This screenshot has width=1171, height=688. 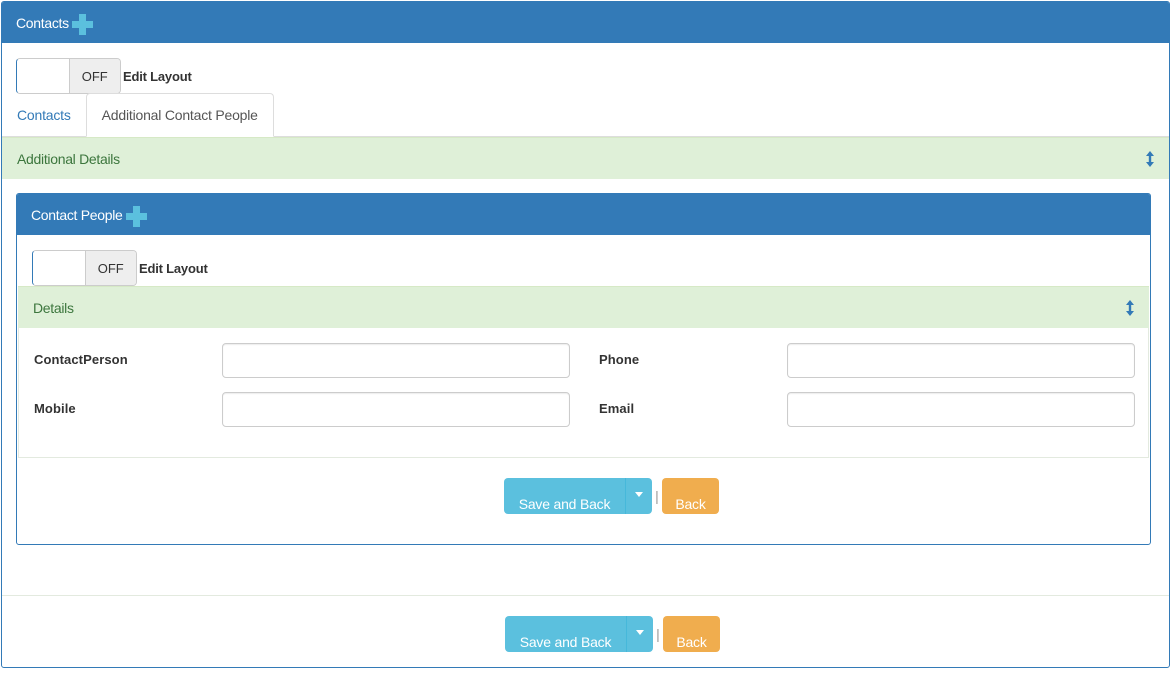 What do you see at coordinates (81, 359) in the screenshot?
I see `contact-person-label: ContactPerson` at bounding box center [81, 359].